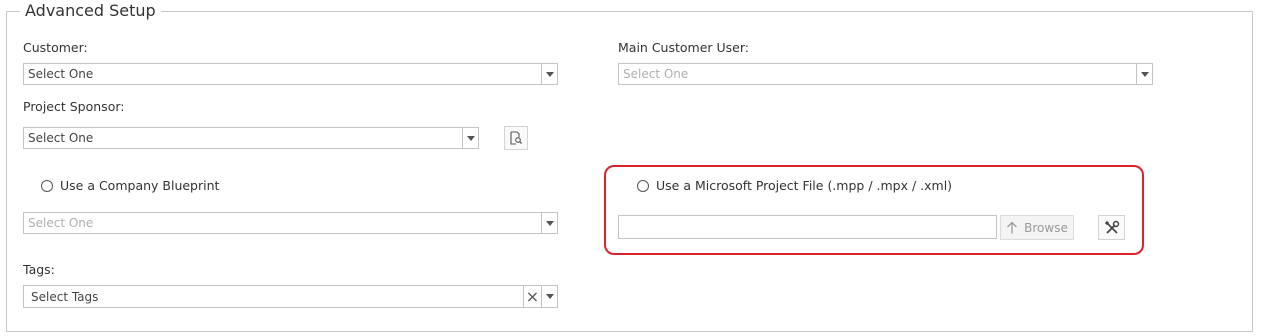  I want to click on close-icon: ×, so click(532, 296).